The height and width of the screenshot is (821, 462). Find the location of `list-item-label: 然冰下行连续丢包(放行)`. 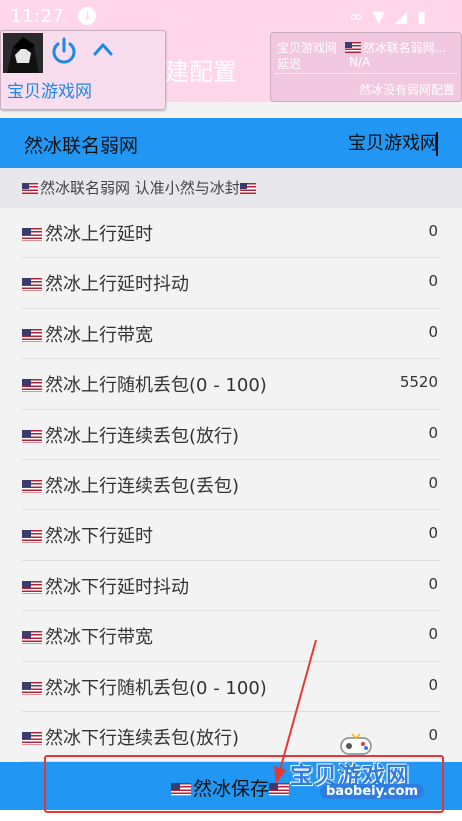

list-item-label: 然冰下行连续丢包(放行) is located at coordinates (130, 737).